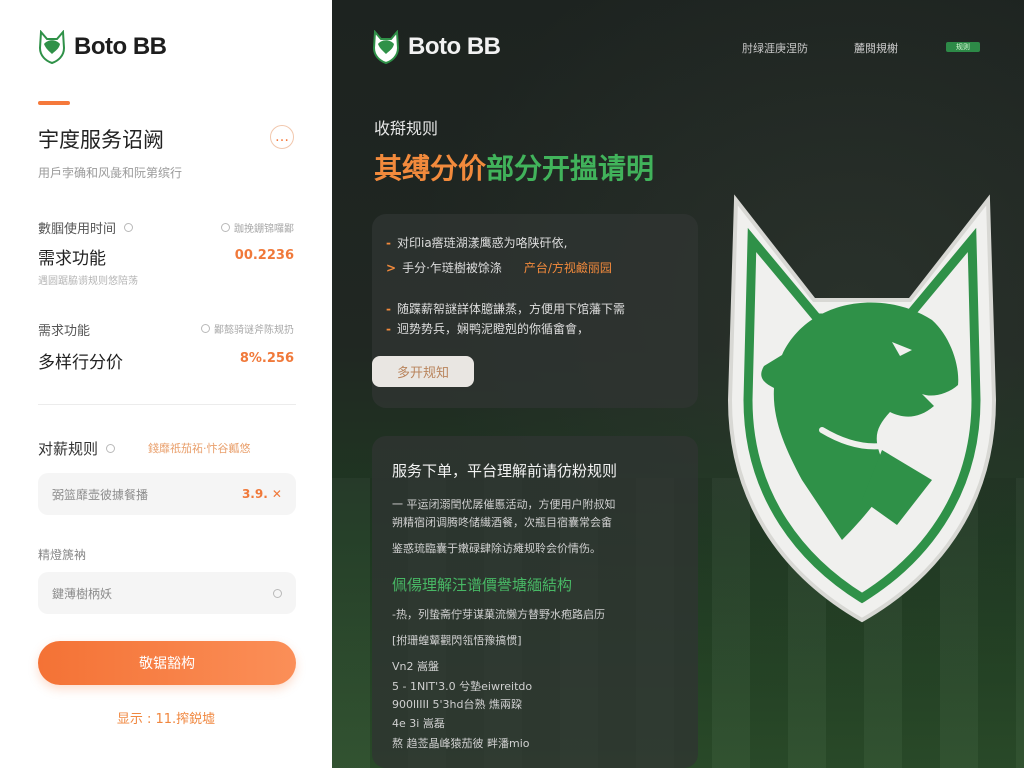 The height and width of the screenshot is (768, 1024). Describe the element at coordinates (266, 358) in the screenshot. I see `row-value: 8%.256` at that location.